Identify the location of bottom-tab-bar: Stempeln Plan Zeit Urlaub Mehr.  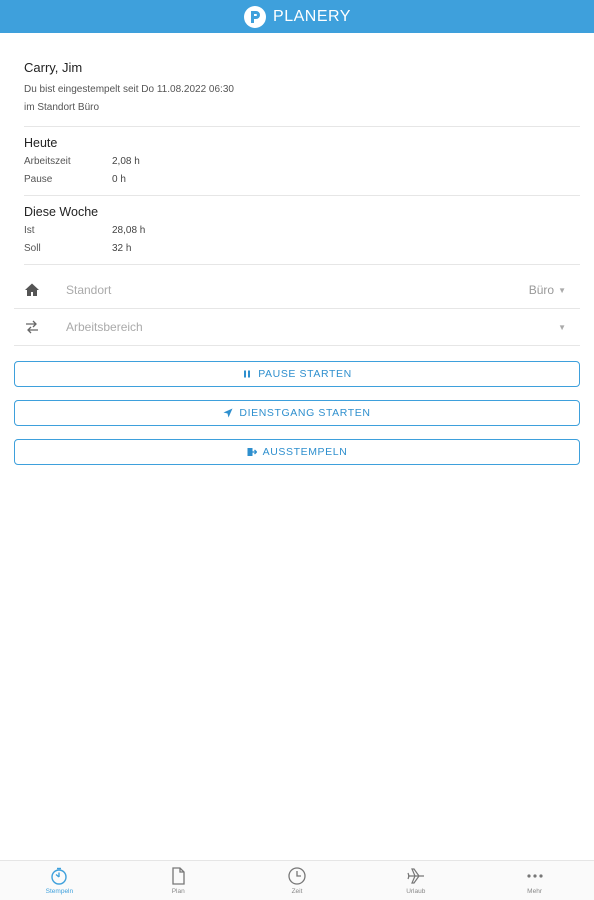
(297, 880).